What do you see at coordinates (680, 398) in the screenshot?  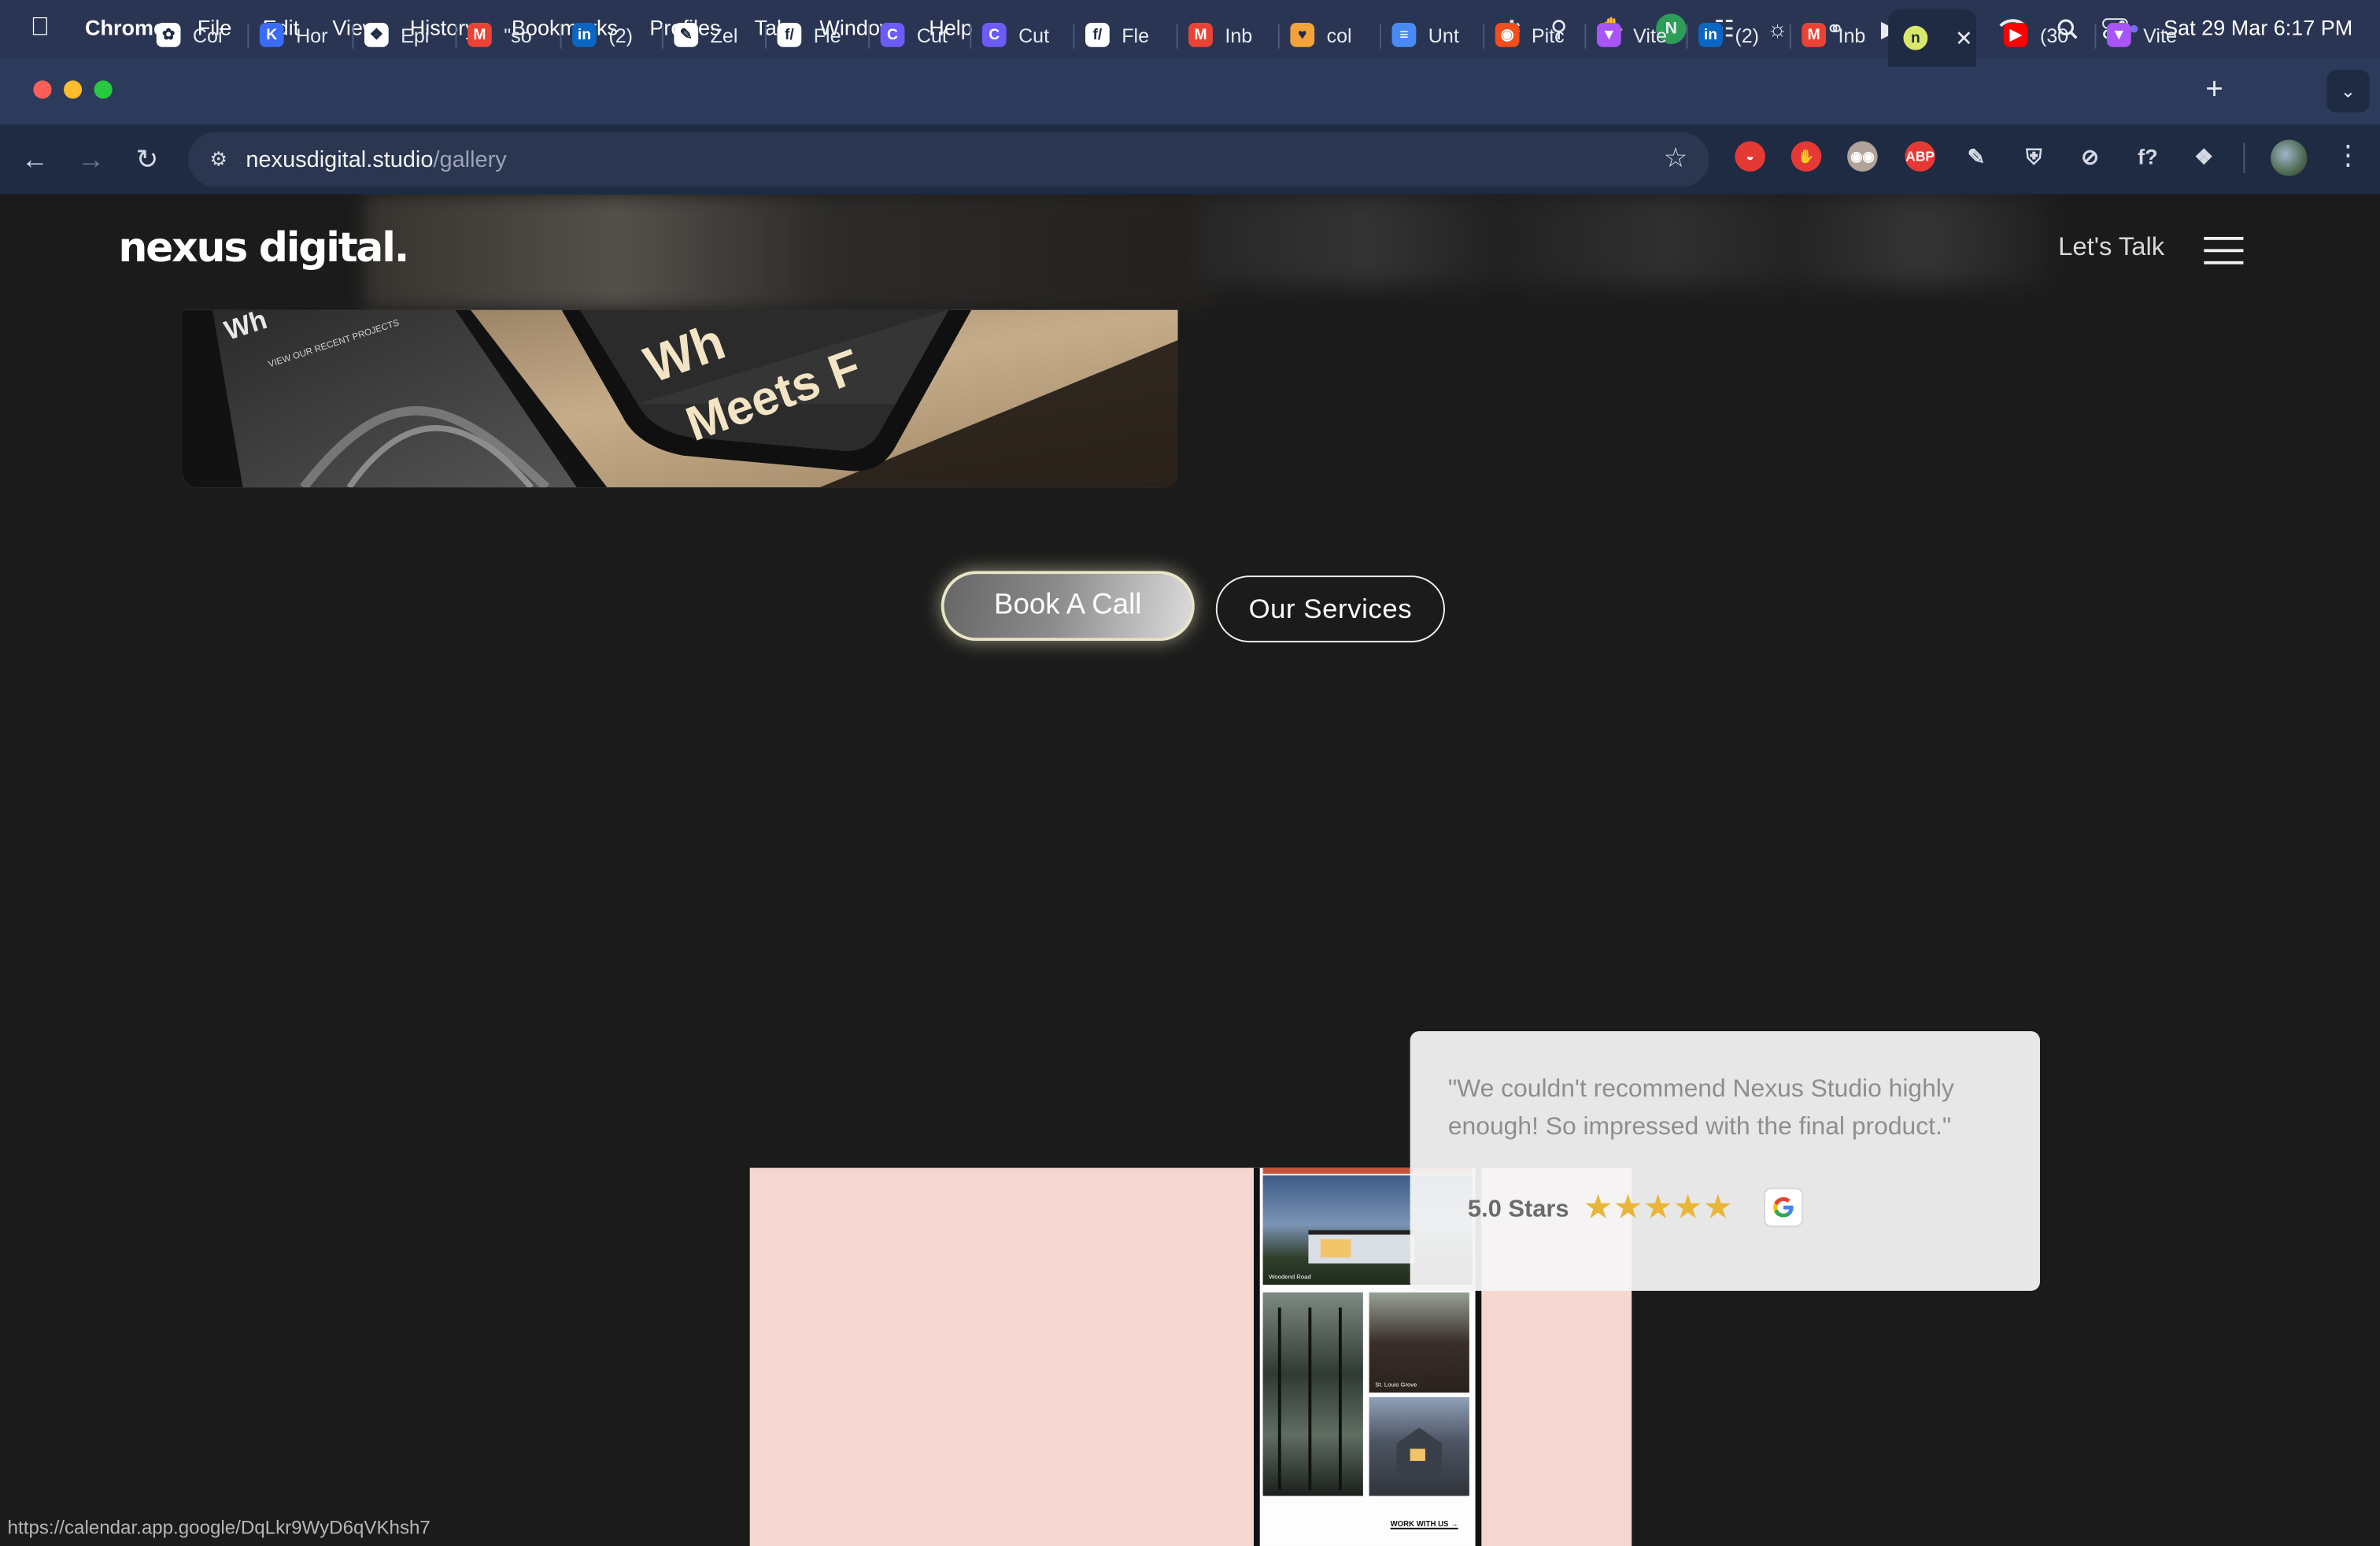 I see `hero-device-image: Wh Wh Meets F VIEW OUR RECENT PROJECTS` at bounding box center [680, 398].